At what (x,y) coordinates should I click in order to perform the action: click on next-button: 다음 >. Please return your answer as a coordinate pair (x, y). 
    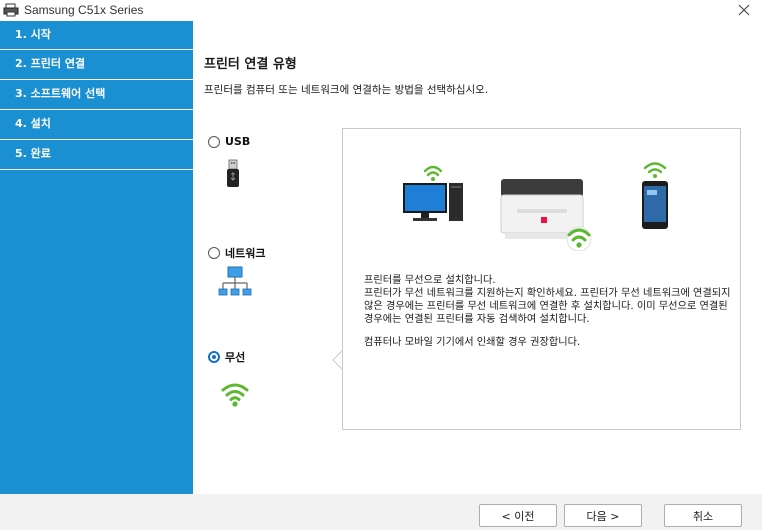
    Looking at the image, I should click on (603, 515).